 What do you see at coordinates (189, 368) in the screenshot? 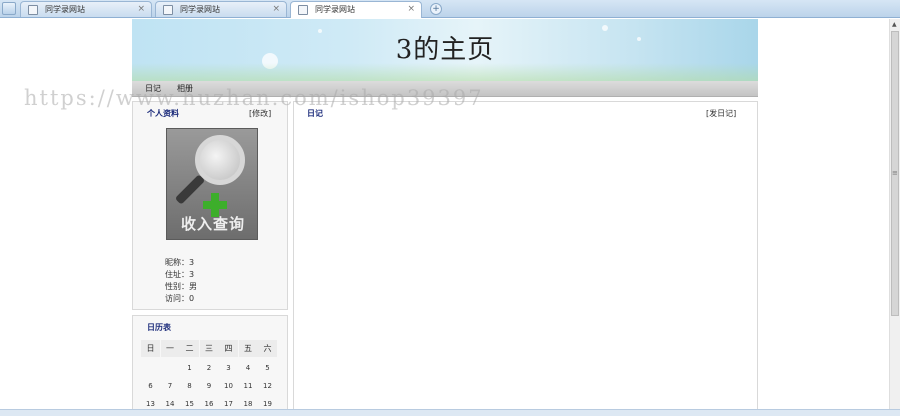
I see `calendar-day: 1` at bounding box center [189, 368].